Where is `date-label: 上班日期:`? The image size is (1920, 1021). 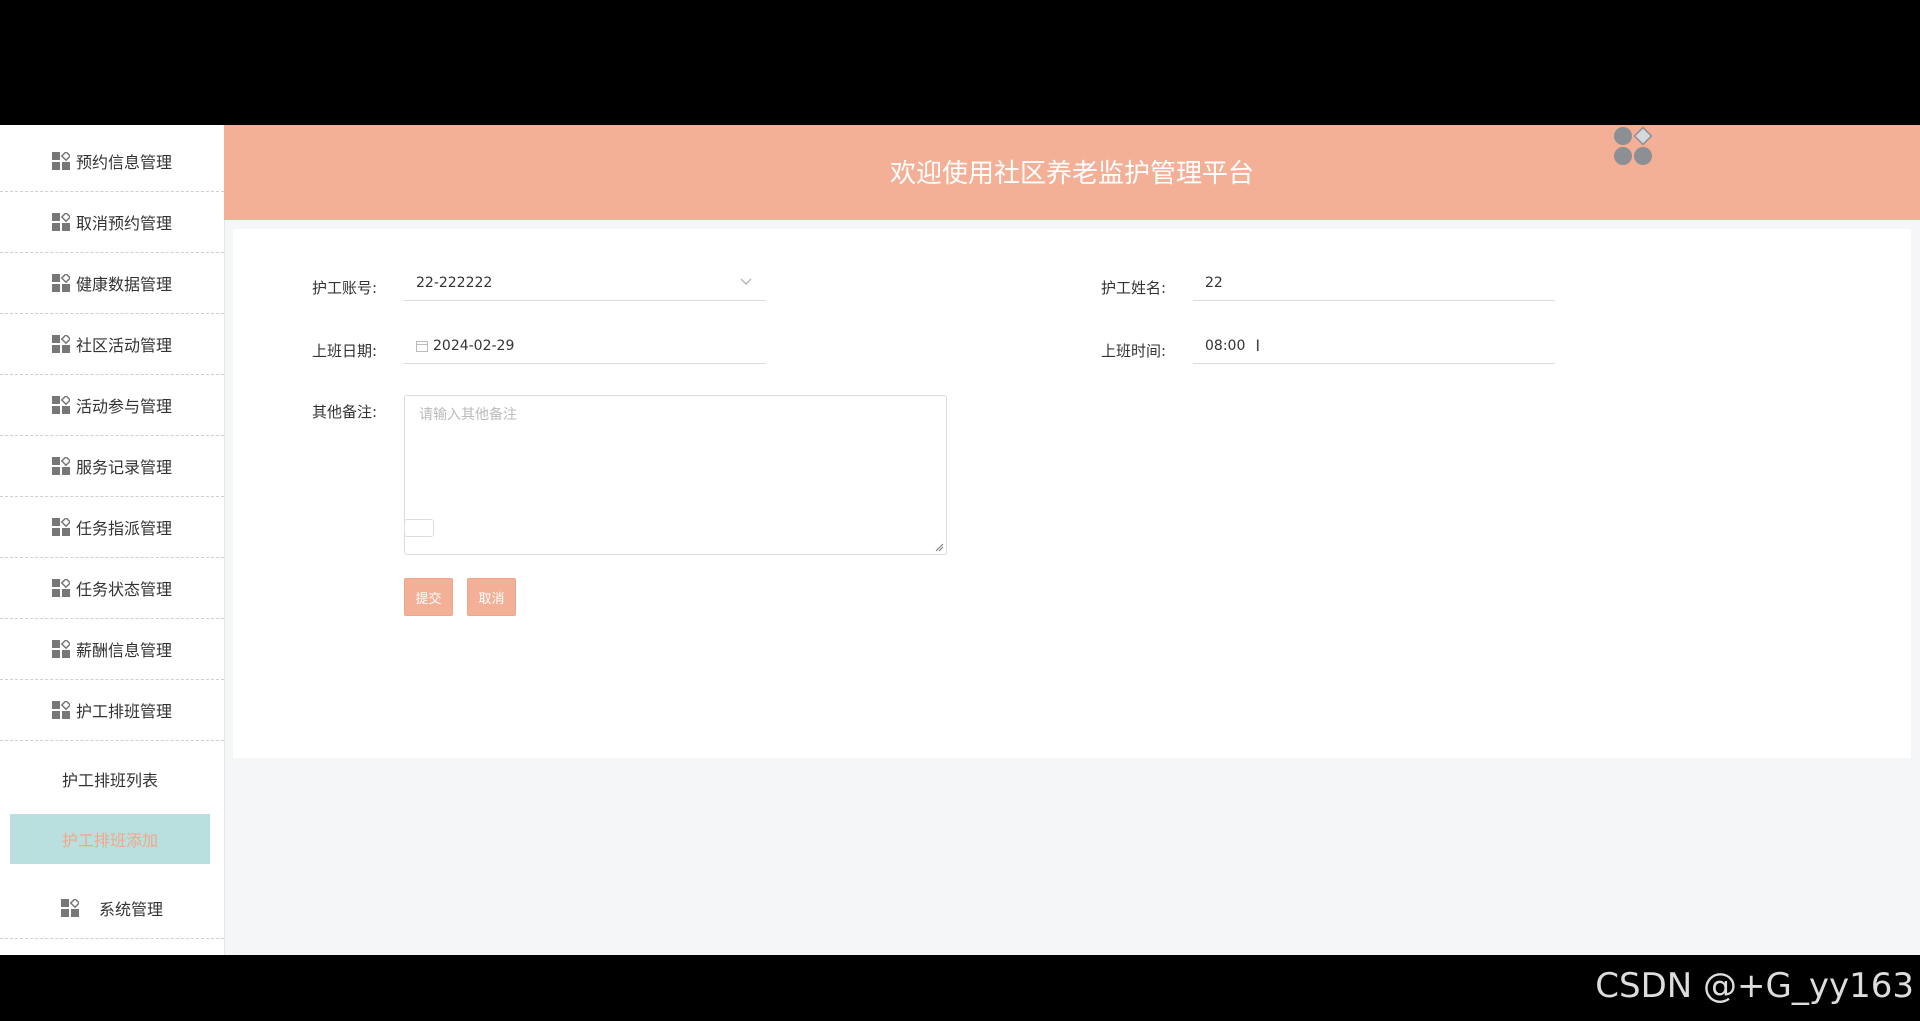
date-label: 上班日期: is located at coordinates (345, 351).